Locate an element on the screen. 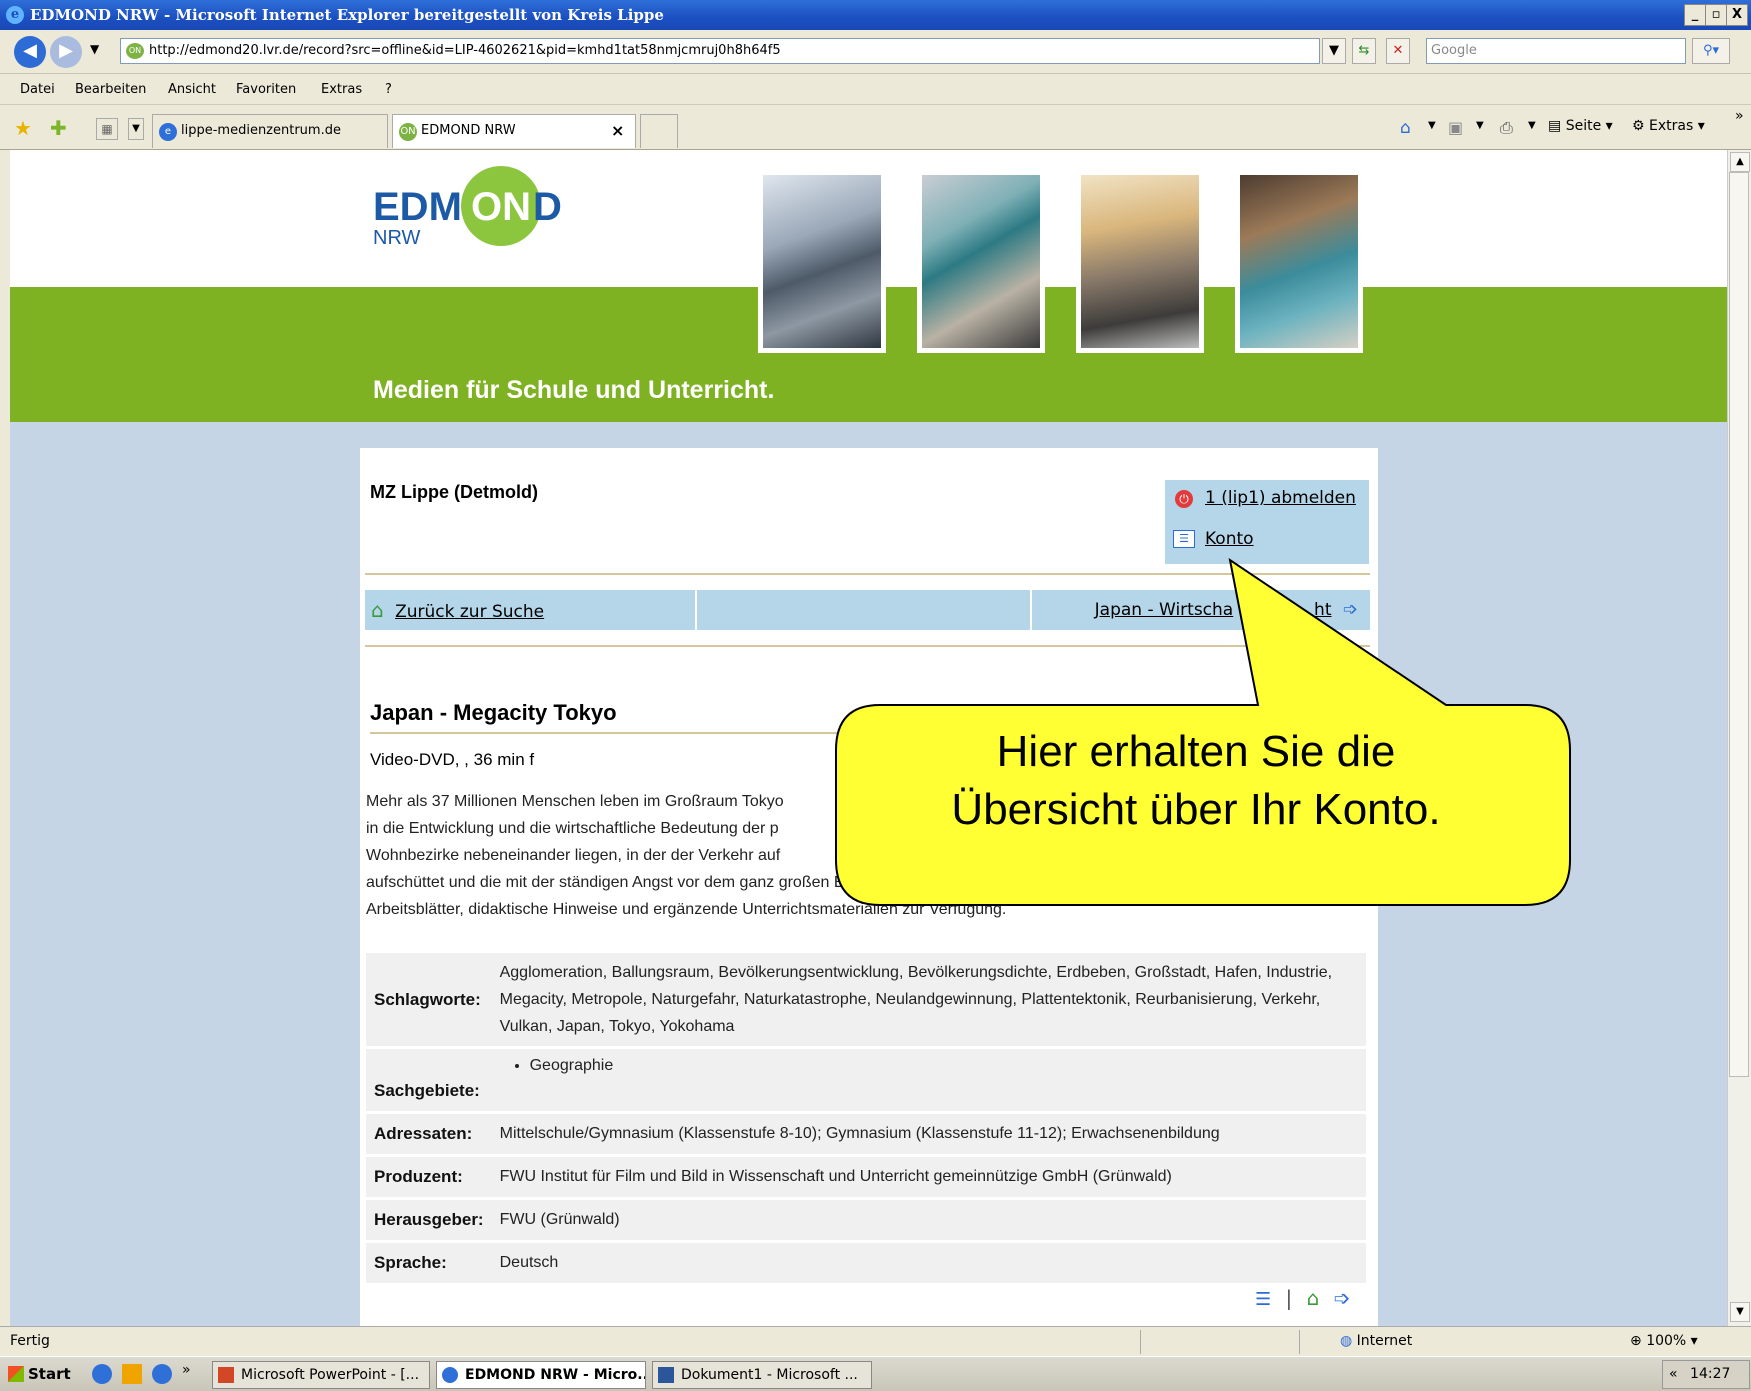 This screenshot has height=1391, width=1751. toolbar-more-icon: » is located at coordinates (1739, 116).